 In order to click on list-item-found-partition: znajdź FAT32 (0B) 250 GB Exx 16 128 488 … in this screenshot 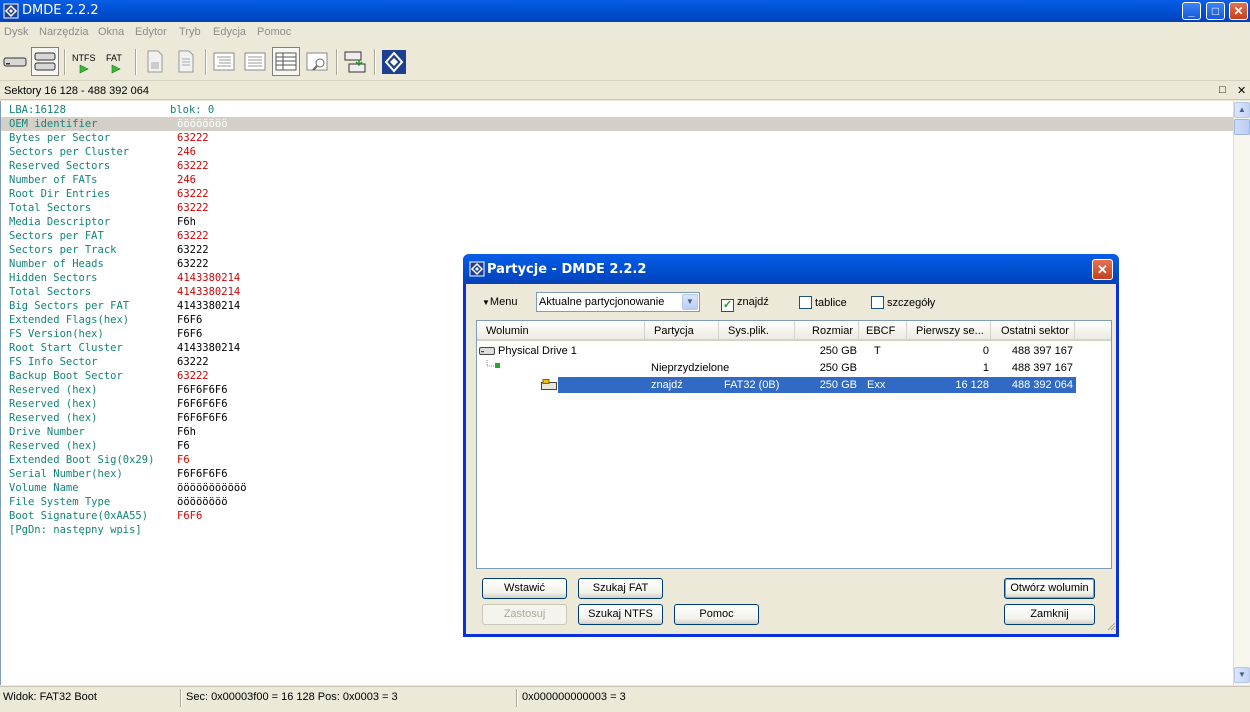, I will do `click(794, 385)`.